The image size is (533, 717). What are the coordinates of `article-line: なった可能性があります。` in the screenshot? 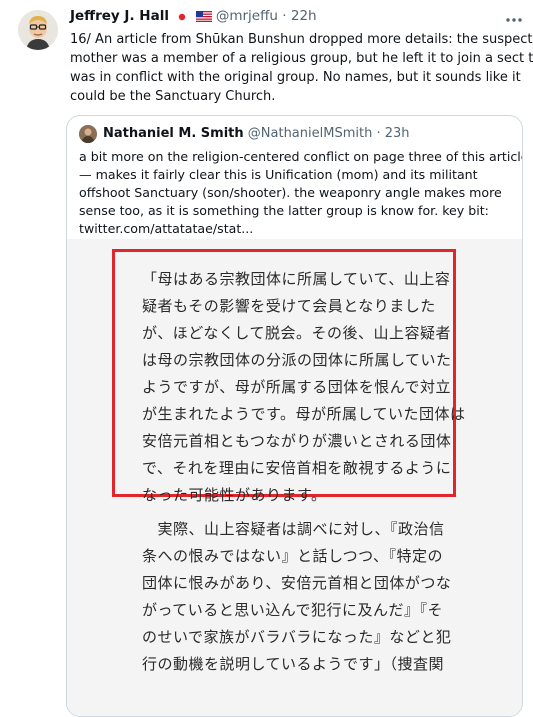 It's located at (234, 495).